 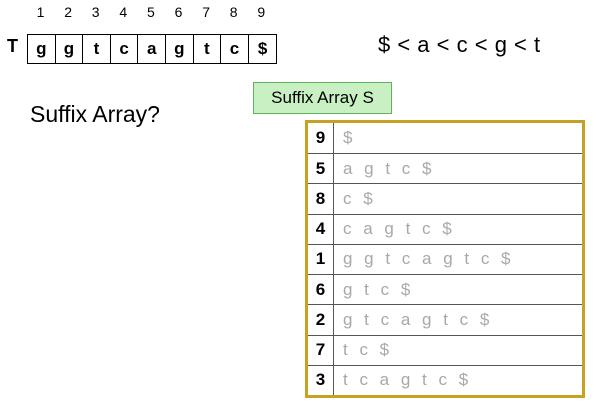 I want to click on text-cell: a, so click(x=152, y=49).